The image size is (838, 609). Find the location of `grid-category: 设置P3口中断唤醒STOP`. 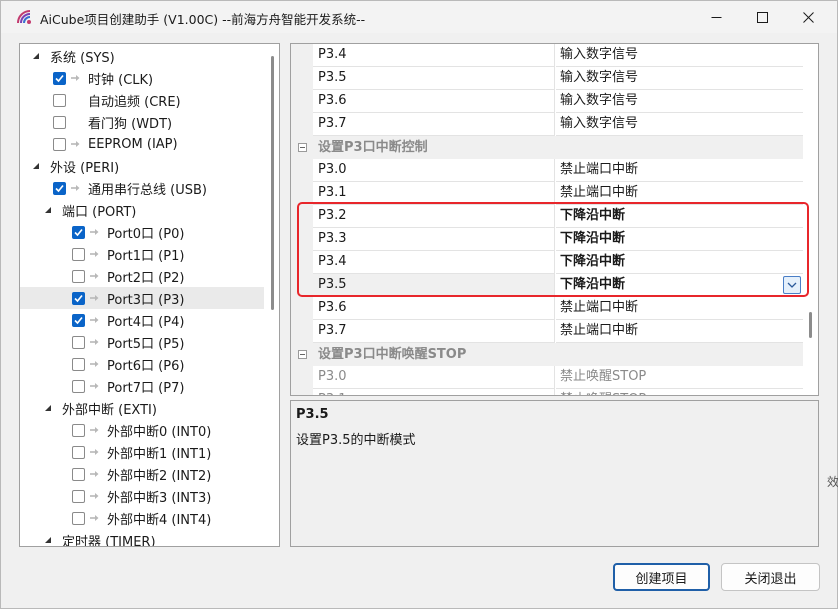

grid-category: 设置P3口中断唤醒STOP is located at coordinates (547, 354).